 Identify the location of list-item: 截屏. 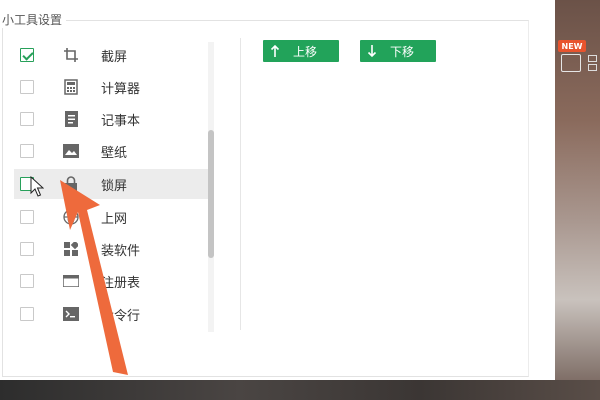
(112, 55).